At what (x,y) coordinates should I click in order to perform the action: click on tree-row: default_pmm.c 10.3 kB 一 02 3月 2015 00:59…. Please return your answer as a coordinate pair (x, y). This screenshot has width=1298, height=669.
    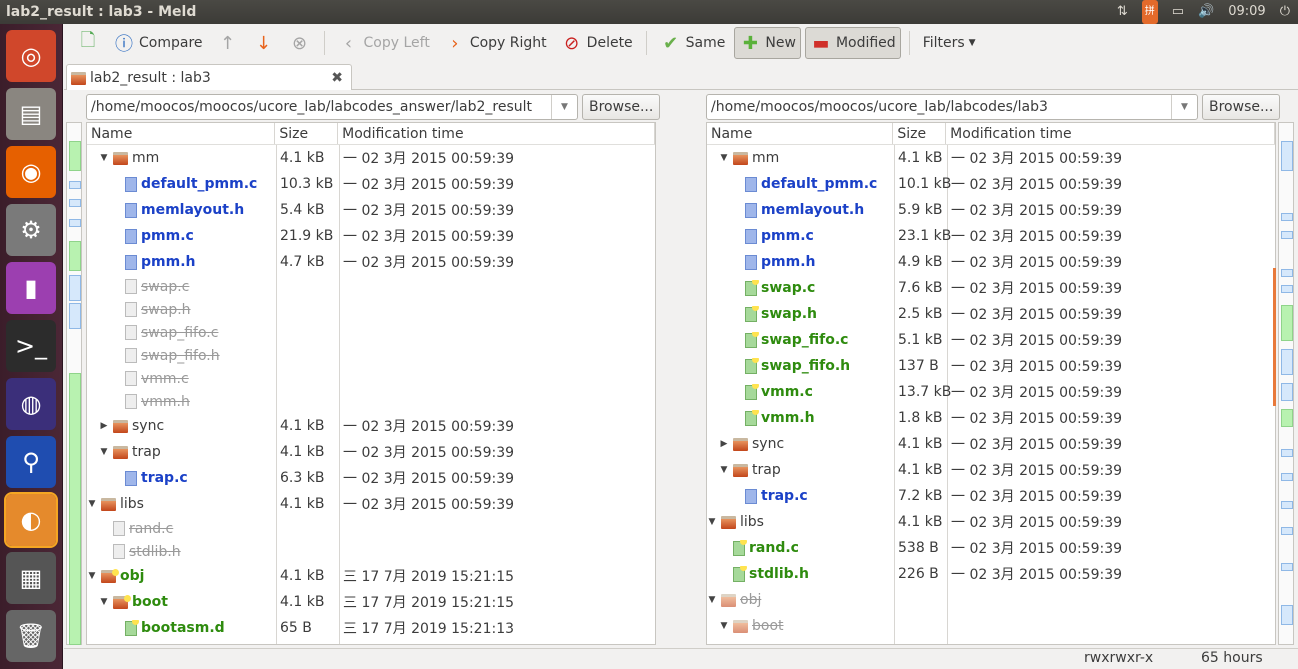
    Looking at the image, I should click on (371, 184).